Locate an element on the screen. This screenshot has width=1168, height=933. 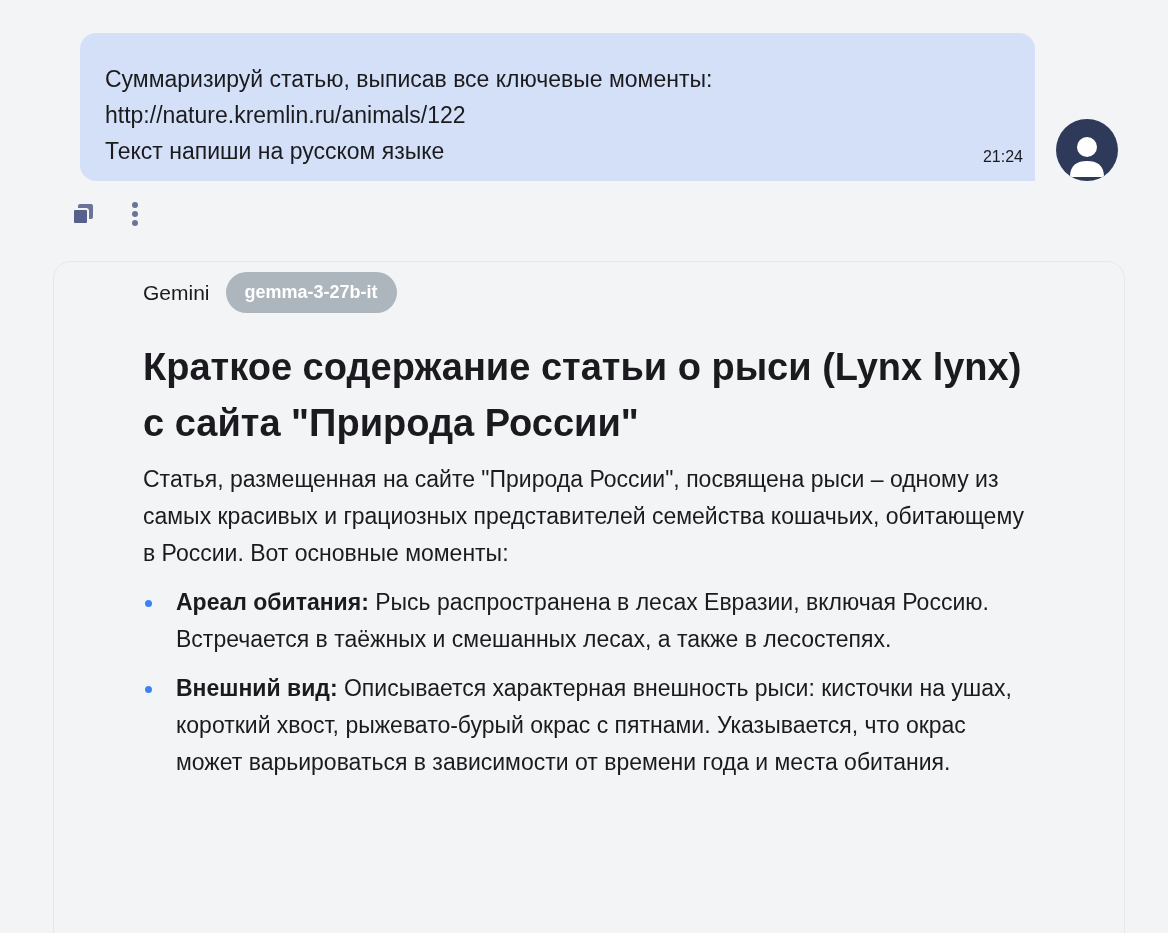
message-text: http://nature.kremlin.ru/animals/122 is located at coordinates (286, 115).